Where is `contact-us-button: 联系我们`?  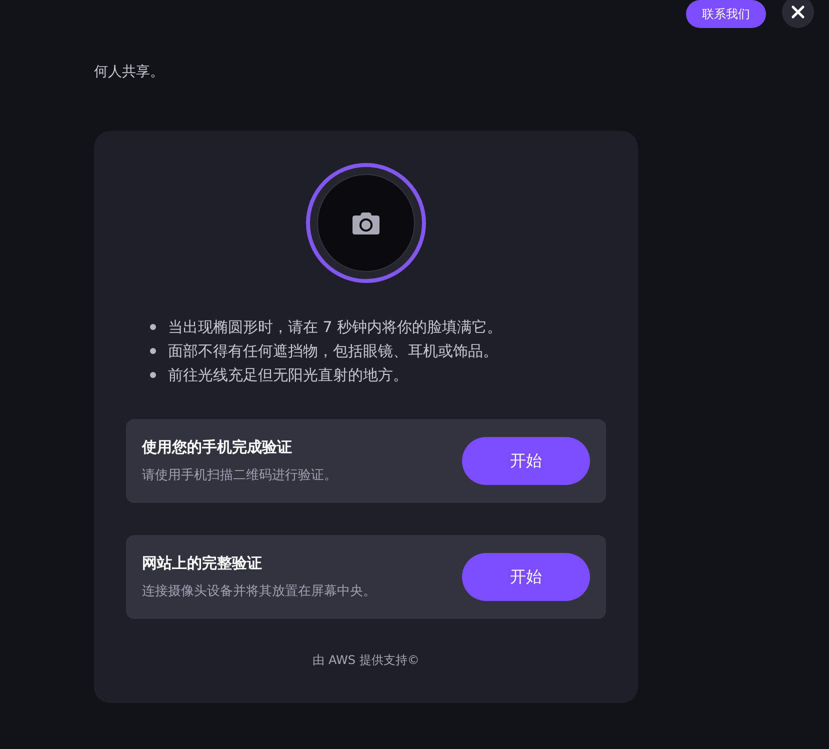
contact-us-button: 联系我们 is located at coordinates (726, 14).